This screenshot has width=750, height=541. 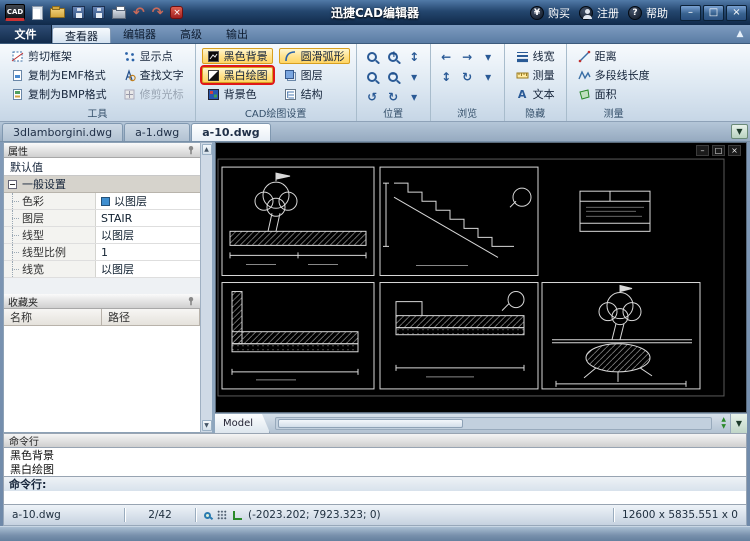 I want to click on tab-output: 输出, so click(x=237, y=34).